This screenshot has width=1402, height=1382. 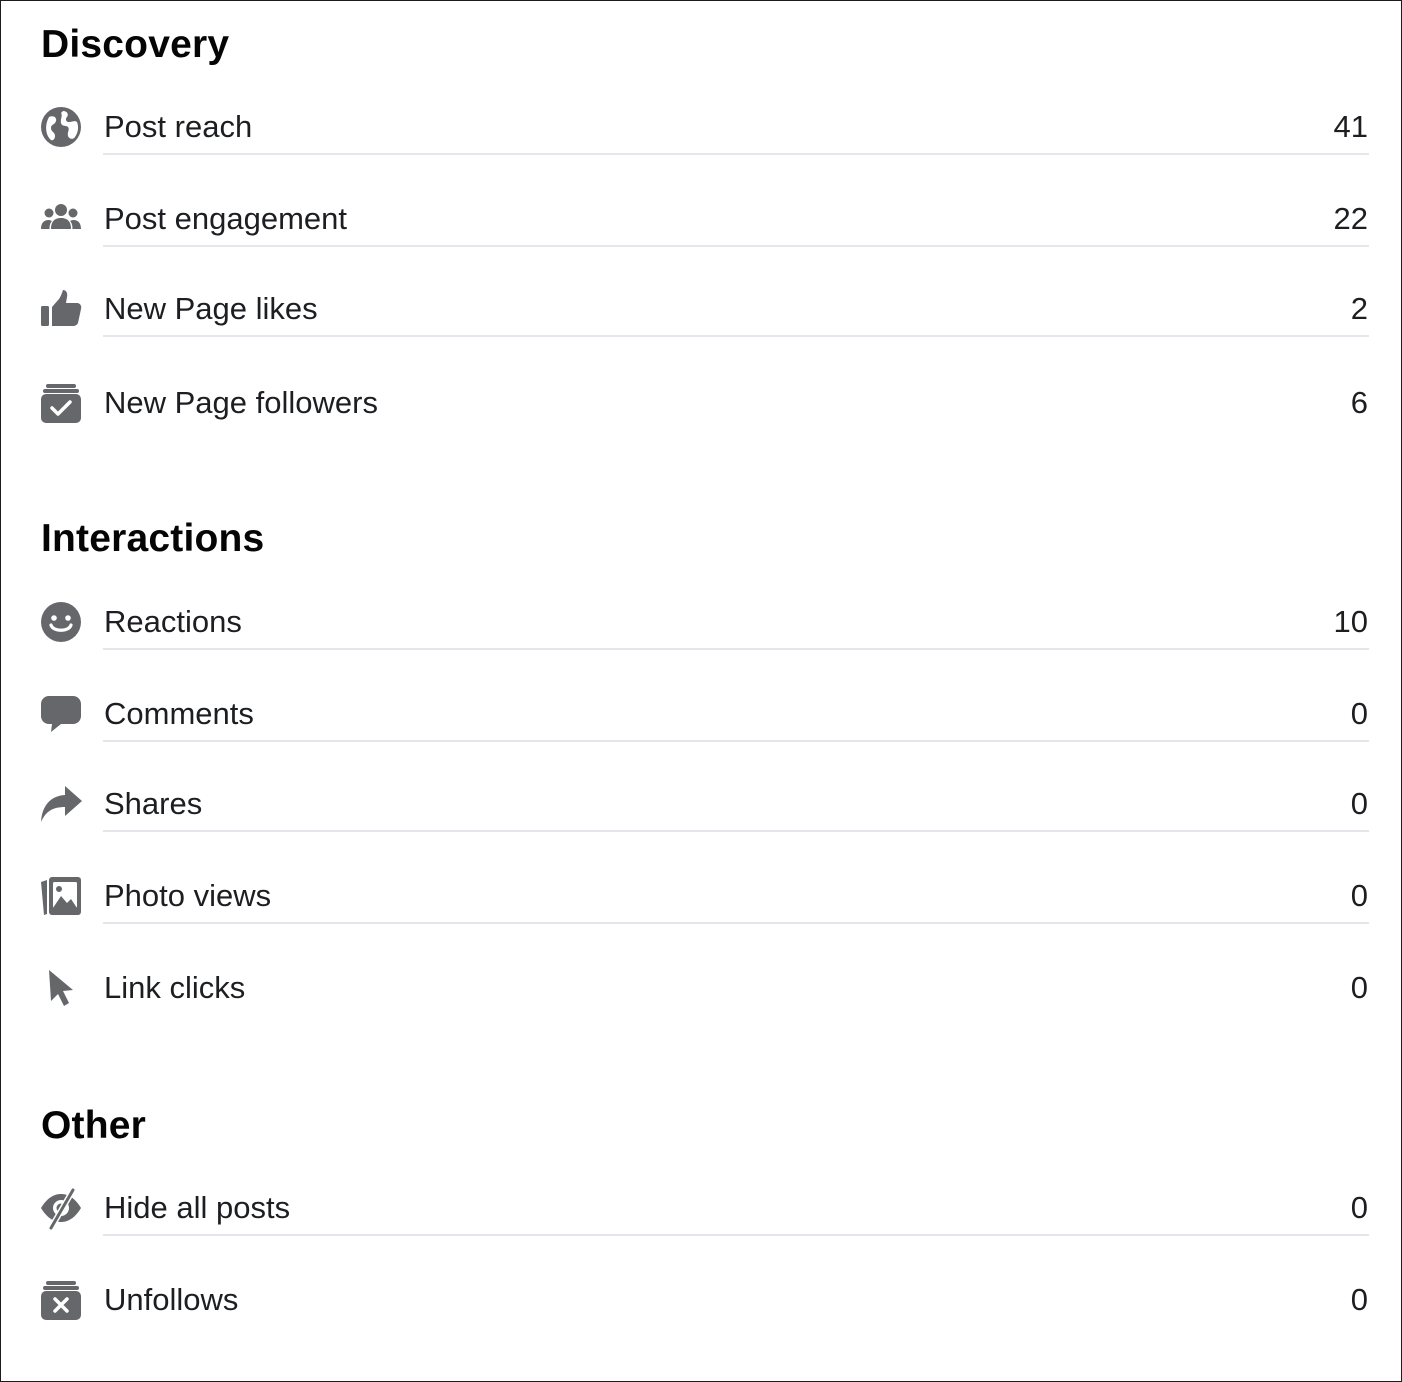 What do you see at coordinates (211, 308) in the screenshot?
I see `metric-label: New Page likes` at bounding box center [211, 308].